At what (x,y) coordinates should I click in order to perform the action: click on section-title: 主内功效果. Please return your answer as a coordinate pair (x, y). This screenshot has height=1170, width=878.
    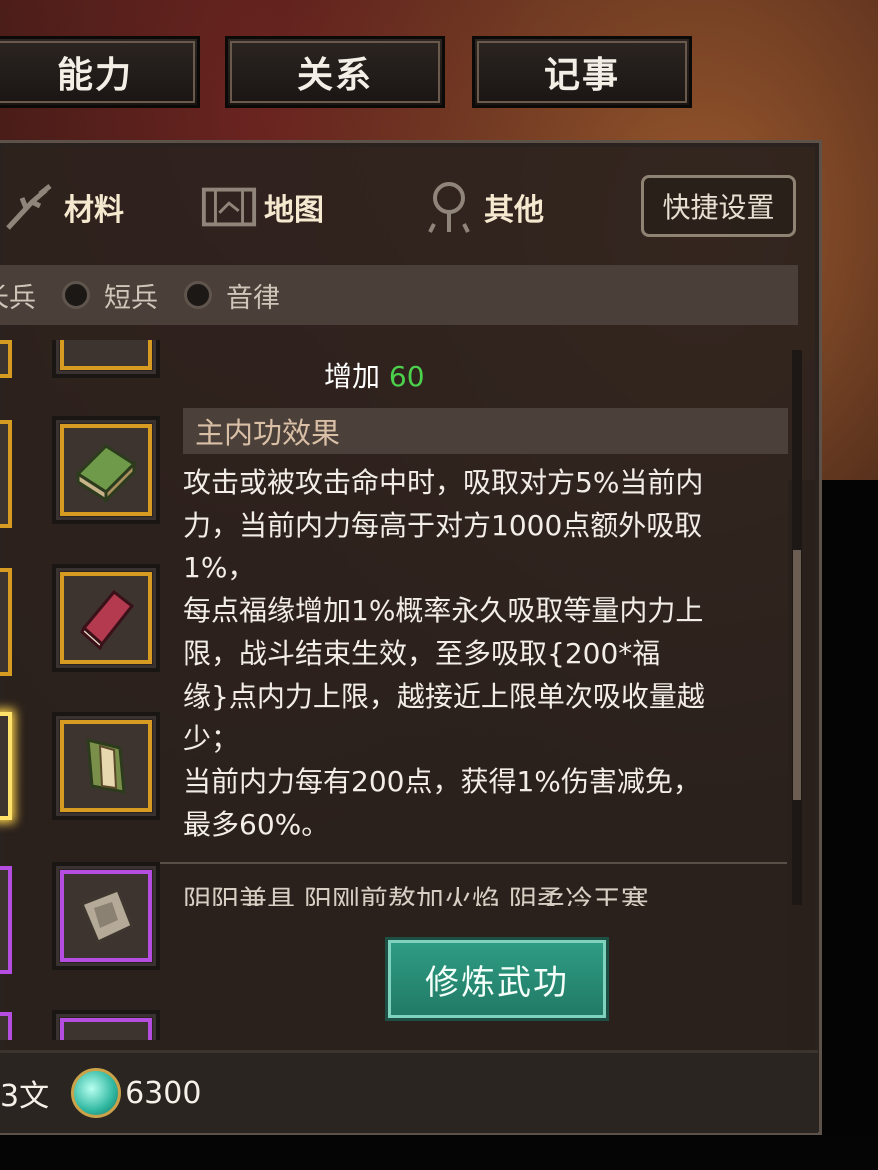
    Looking at the image, I should click on (485, 431).